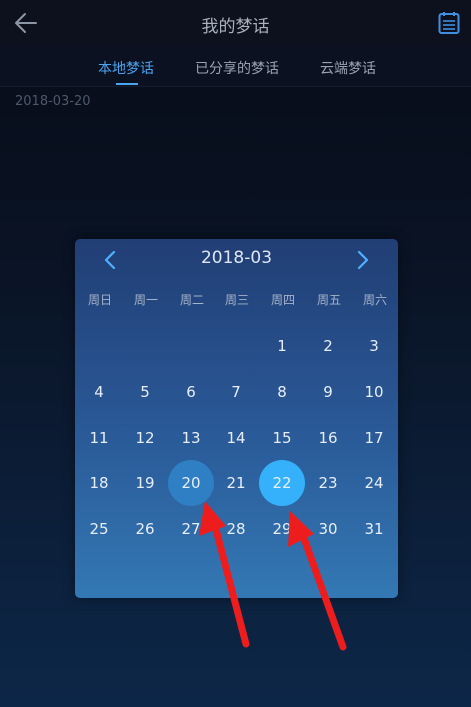  I want to click on calendar-day-16: 16, so click(328, 438).